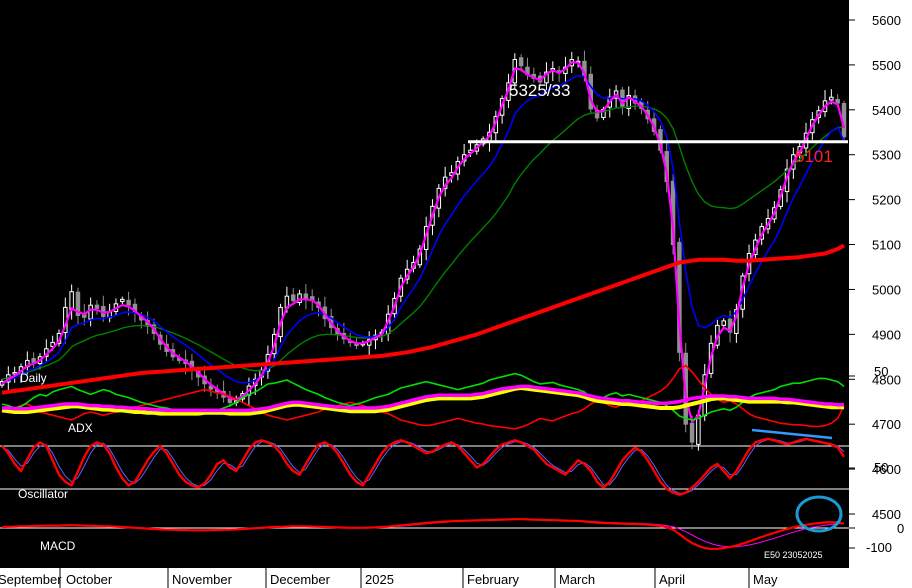  What do you see at coordinates (672, 579) in the screenshot?
I see `month-label-april: April` at bounding box center [672, 579].